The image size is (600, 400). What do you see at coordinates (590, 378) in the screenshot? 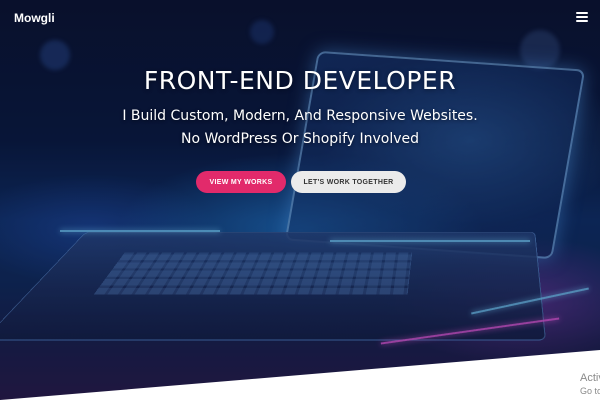
I see `watermark-line1: Activ` at bounding box center [590, 378].